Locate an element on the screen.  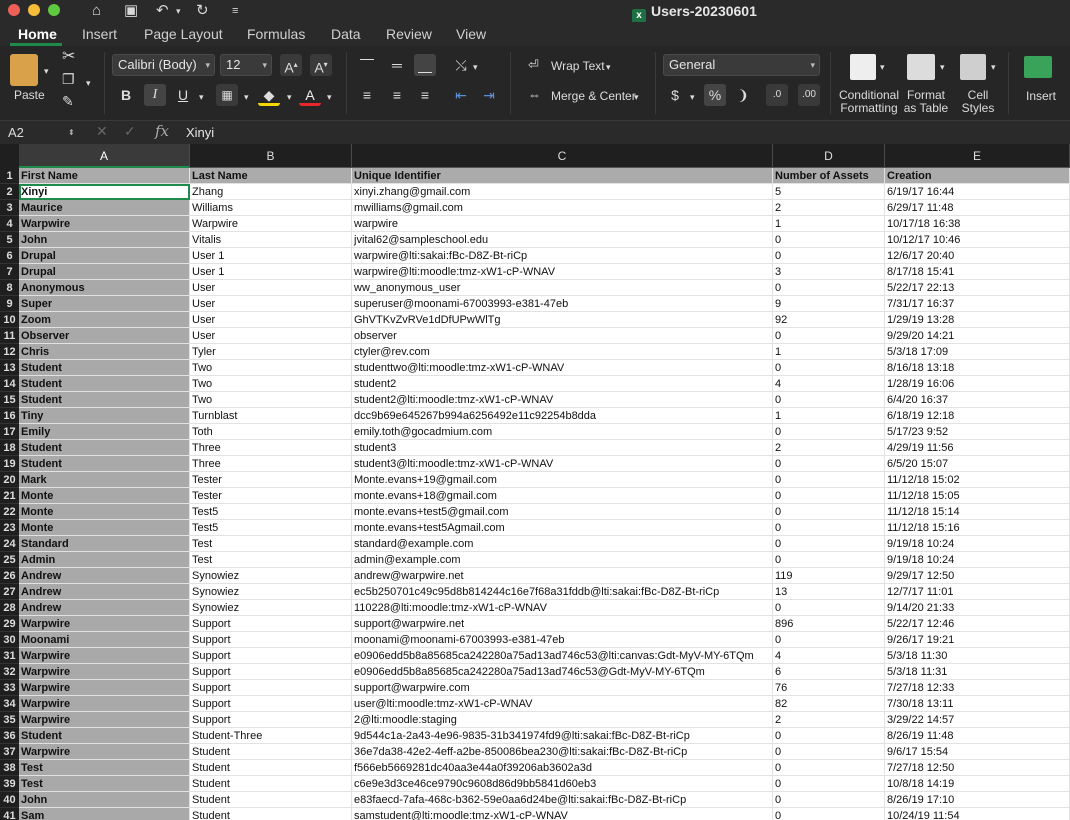
cell: 7/27/18 12:50 is located at coordinates (977, 768).